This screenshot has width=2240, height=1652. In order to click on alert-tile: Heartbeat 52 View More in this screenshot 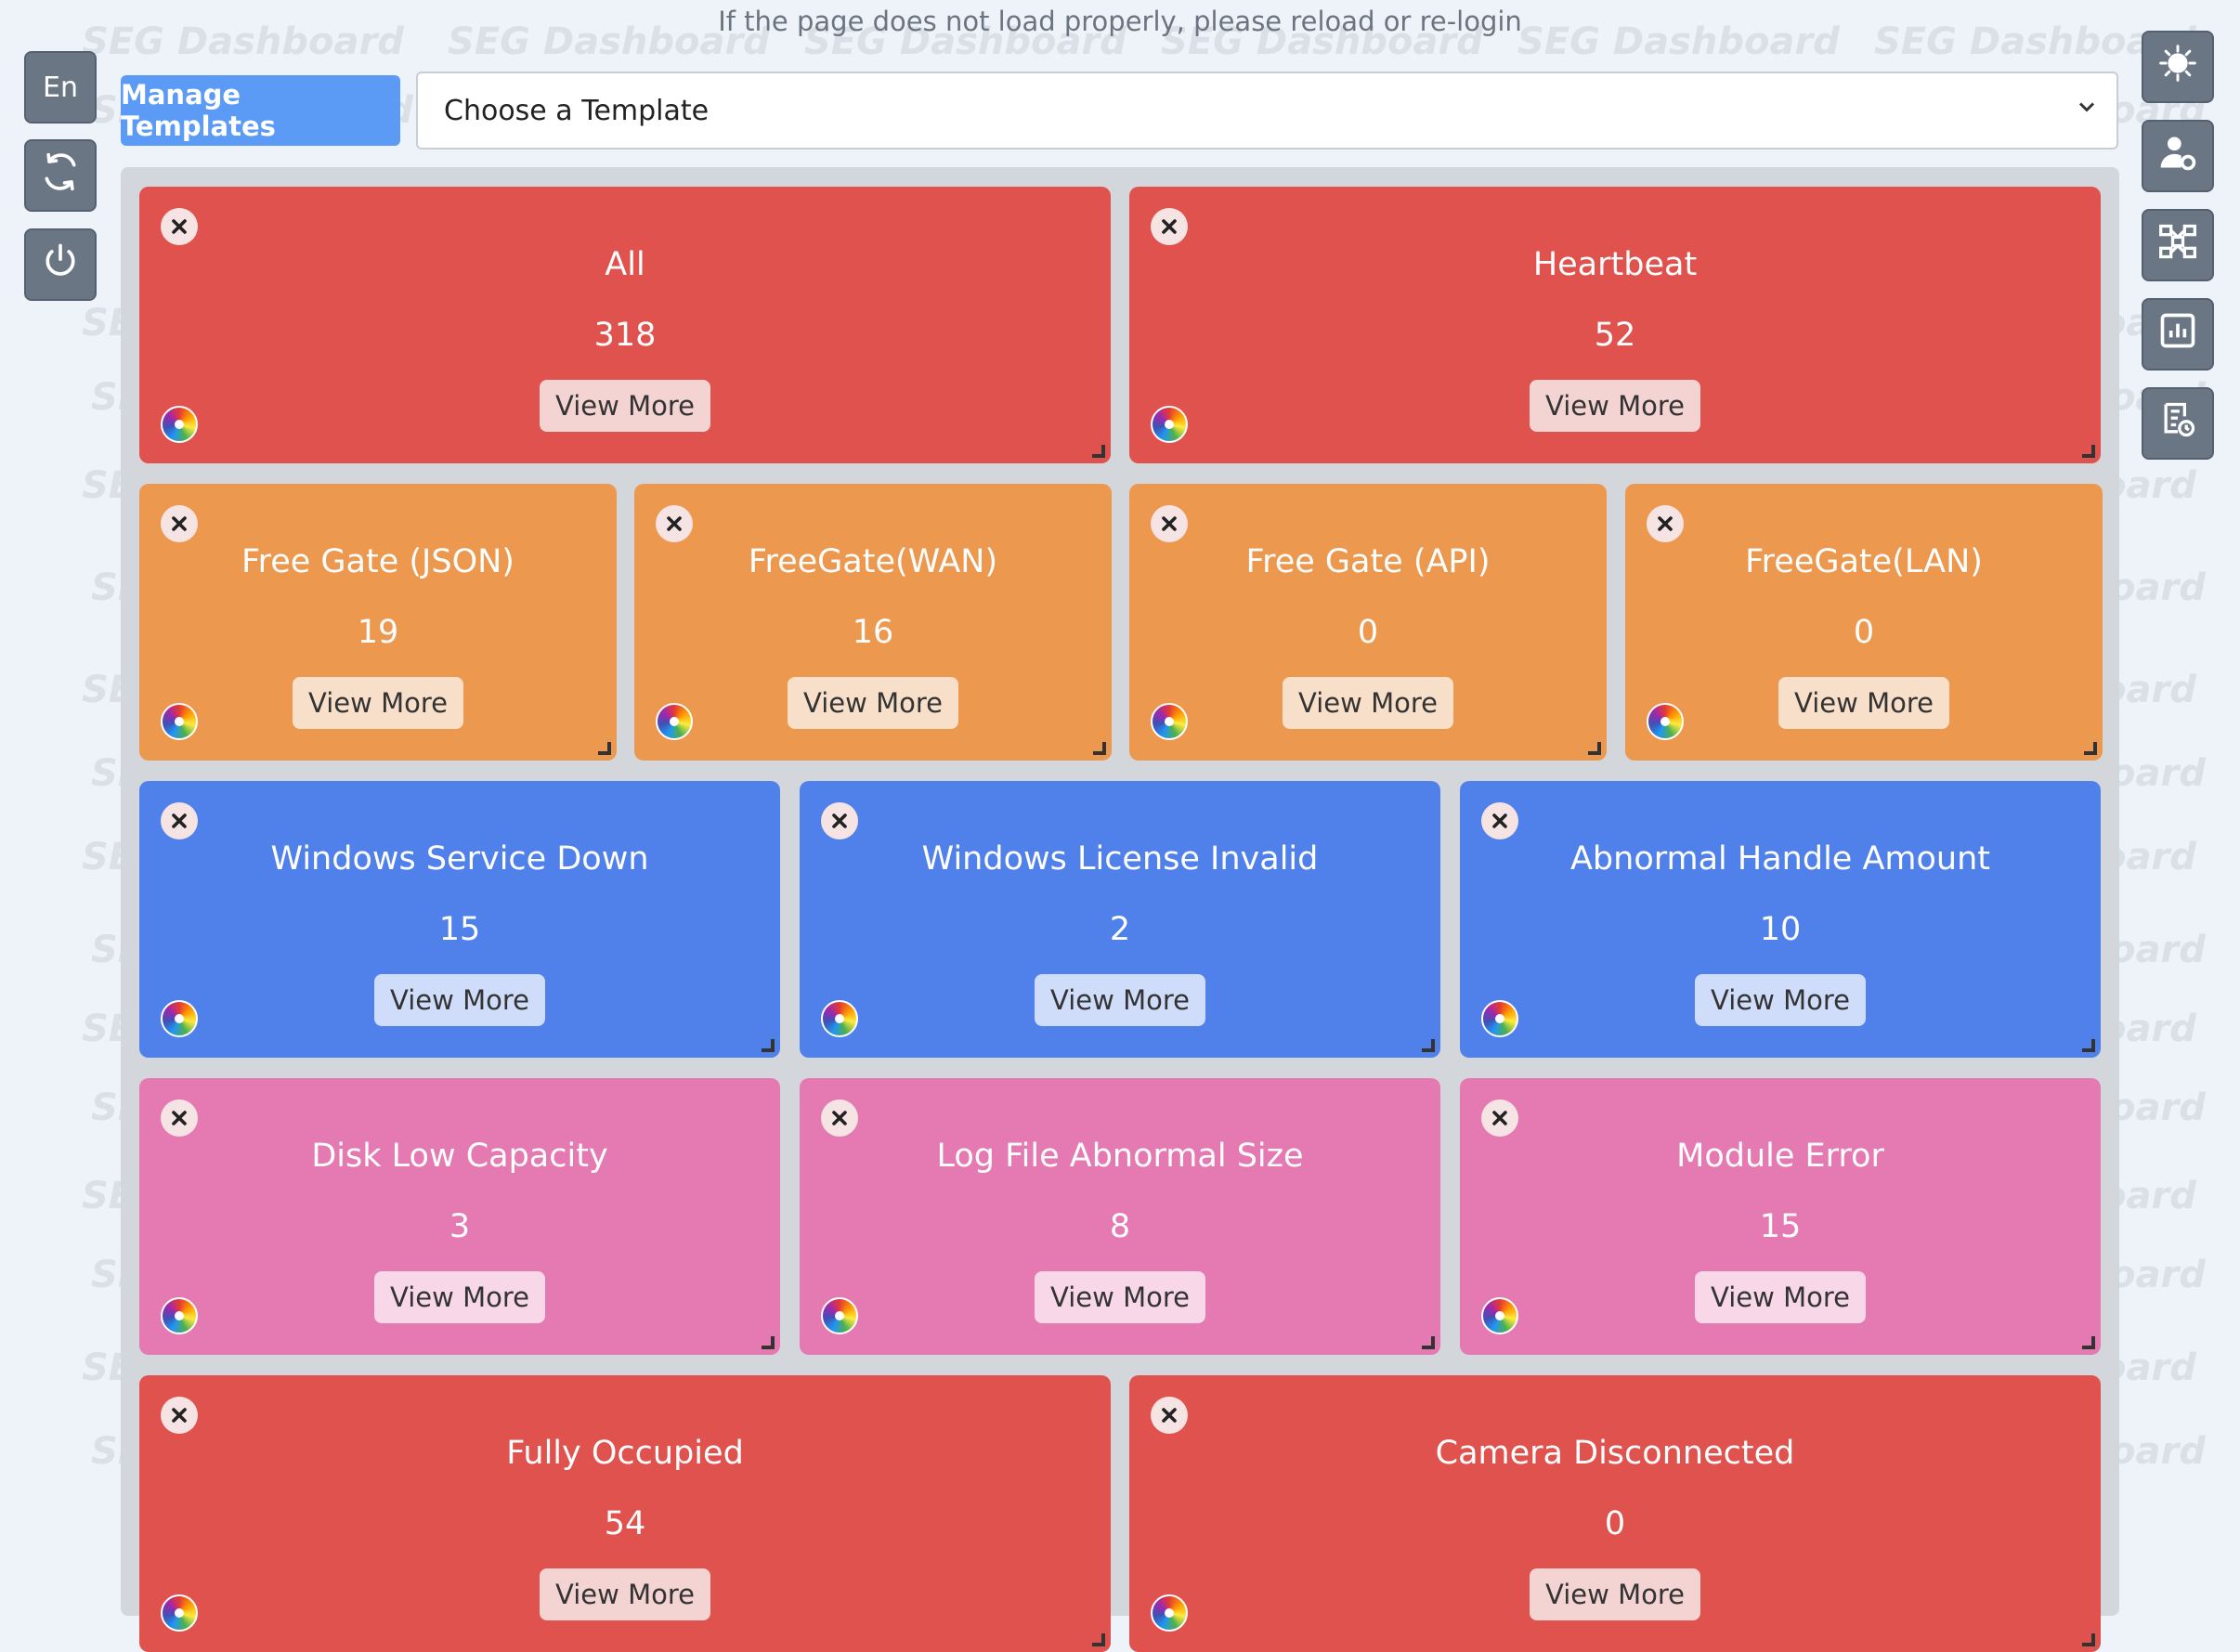, I will do `click(1615, 325)`.